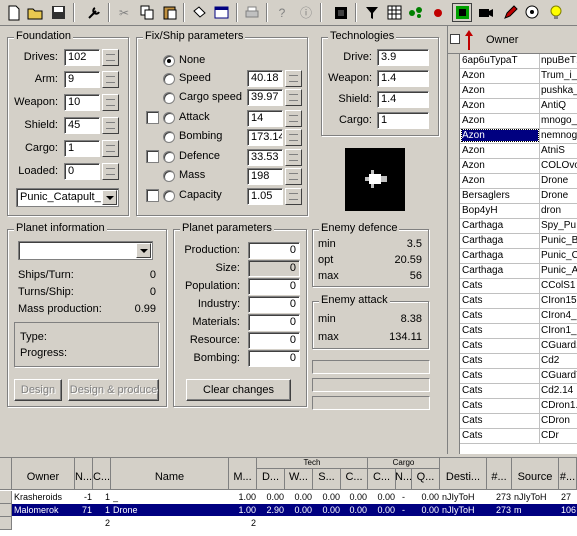 The image size is (577, 536). Describe the element at coordinates (110, 148) in the screenshot. I see `cargo-stepper` at that location.